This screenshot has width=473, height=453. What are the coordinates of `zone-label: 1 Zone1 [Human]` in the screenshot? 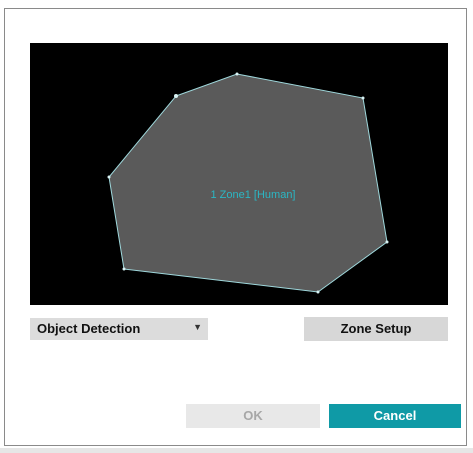 It's located at (253, 195).